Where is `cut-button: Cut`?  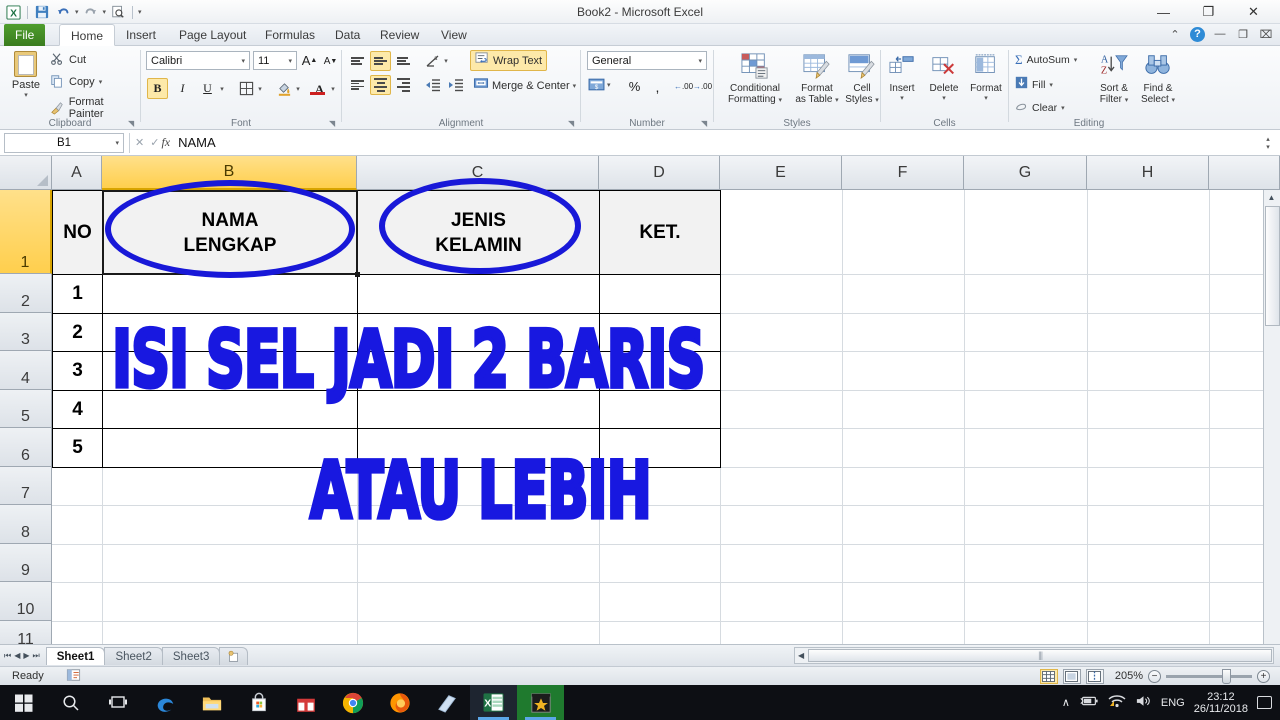
cut-button: Cut is located at coordinates (68, 59).